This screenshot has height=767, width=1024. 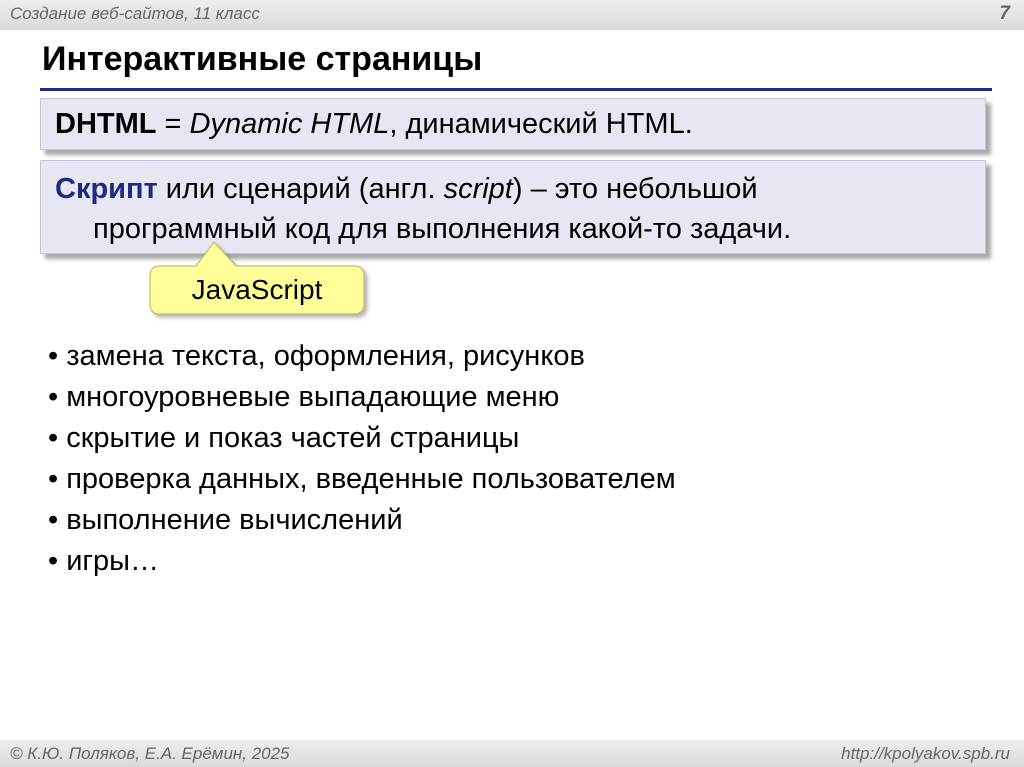 I want to click on course-title: Создание веб-сайтов, 11 класс, so click(x=135, y=13).